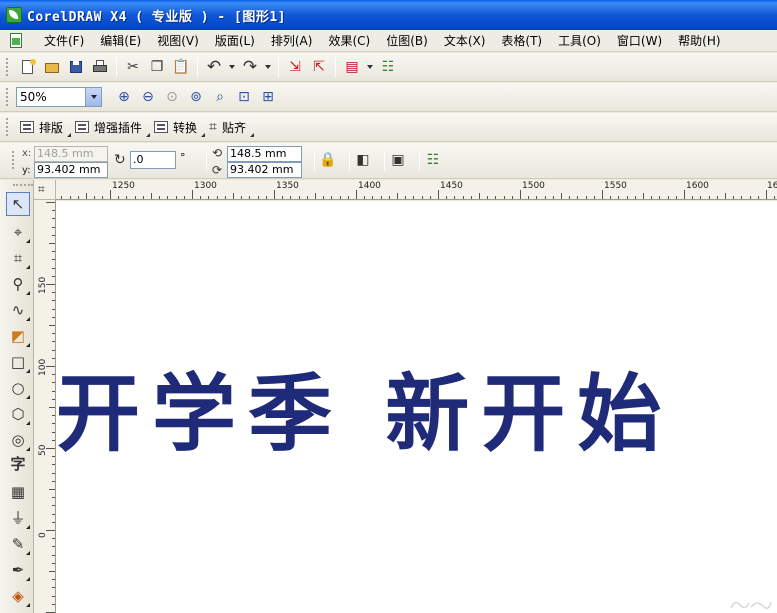 The height and width of the screenshot is (613, 777). I want to click on menu-table: 表格(T), so click(521, 40).